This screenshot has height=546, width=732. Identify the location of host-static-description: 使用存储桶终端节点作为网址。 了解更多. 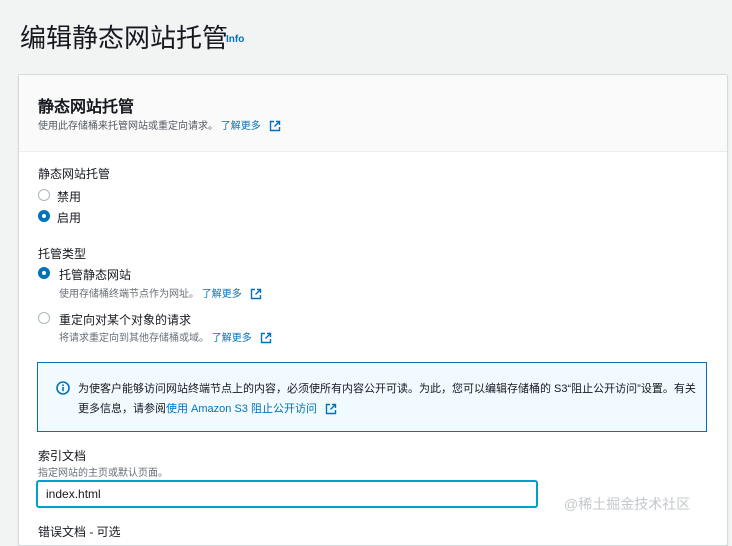
(160, 292).